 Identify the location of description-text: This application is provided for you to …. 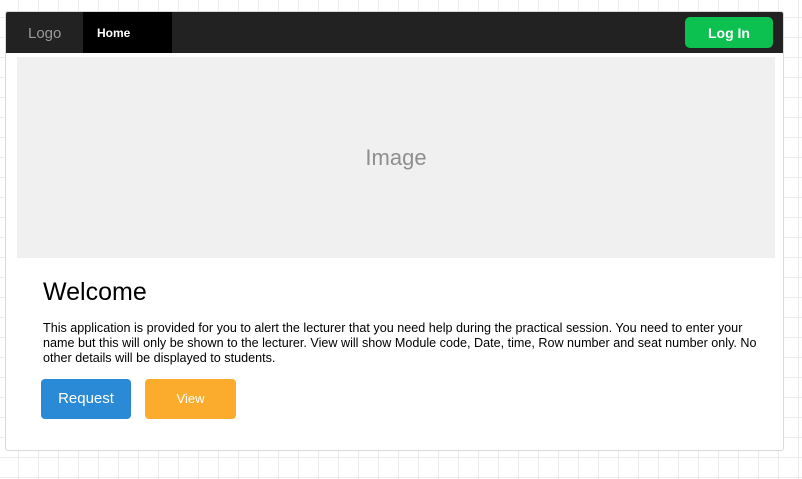
(400, 343).